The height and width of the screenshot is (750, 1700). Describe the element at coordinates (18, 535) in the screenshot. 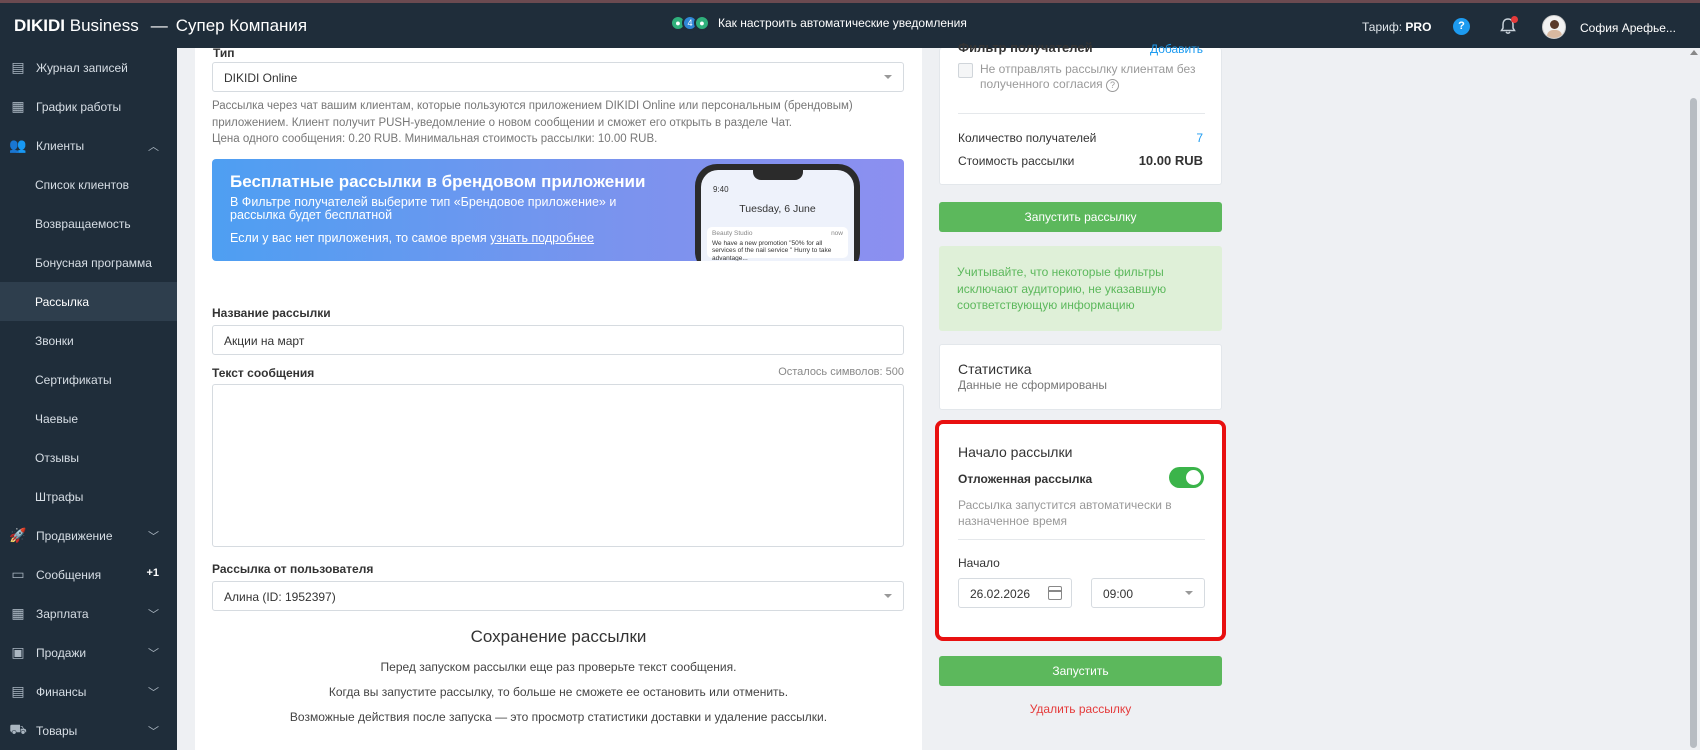

I see `rocket-icon: 🚀` at that location.